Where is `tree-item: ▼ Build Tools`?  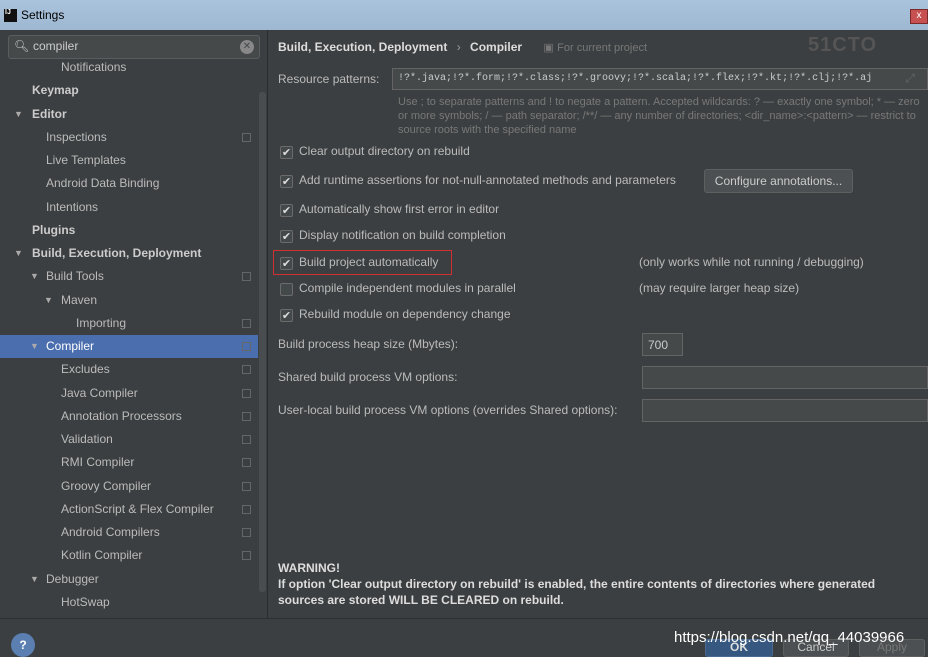
tree-item: ▼ Build Tools is located at coordinates (129, 276).